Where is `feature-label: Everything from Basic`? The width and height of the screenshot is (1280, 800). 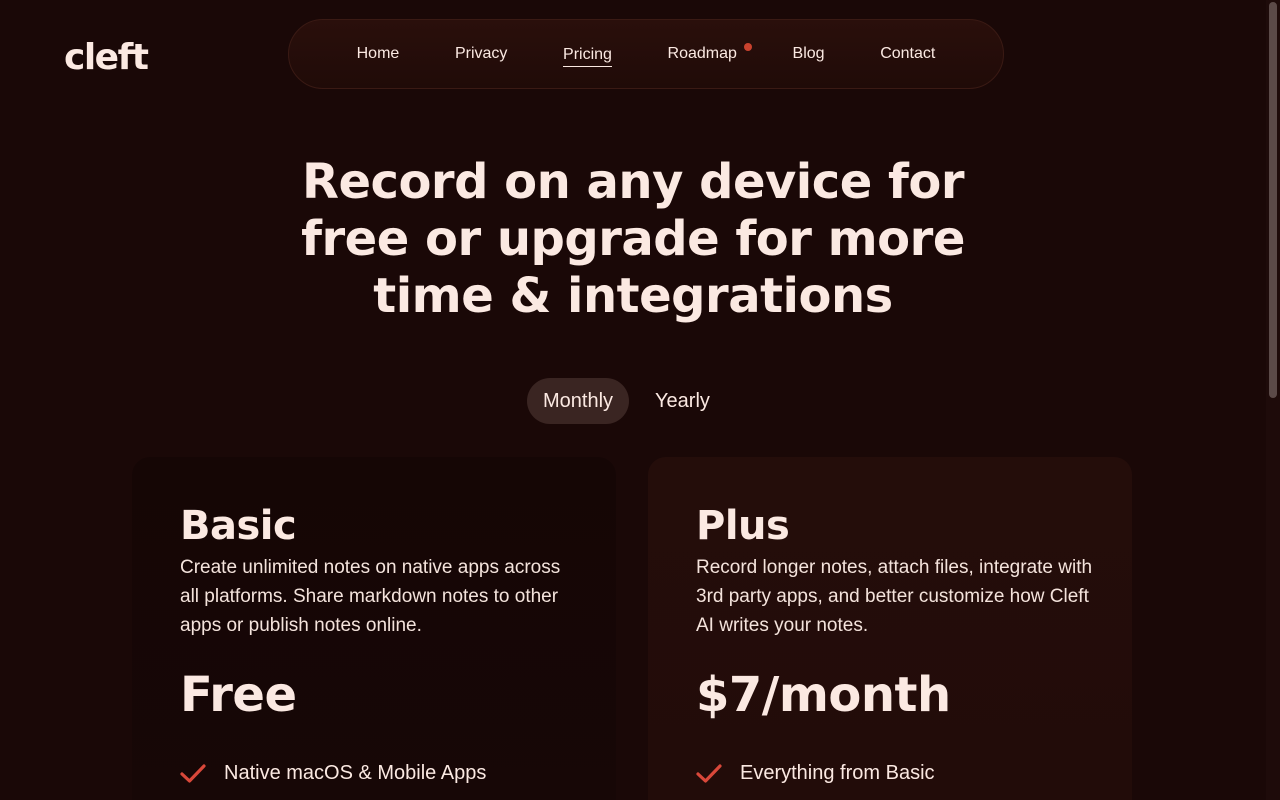 feature-label: Everything from Basic is located at coordinates (837, 773).